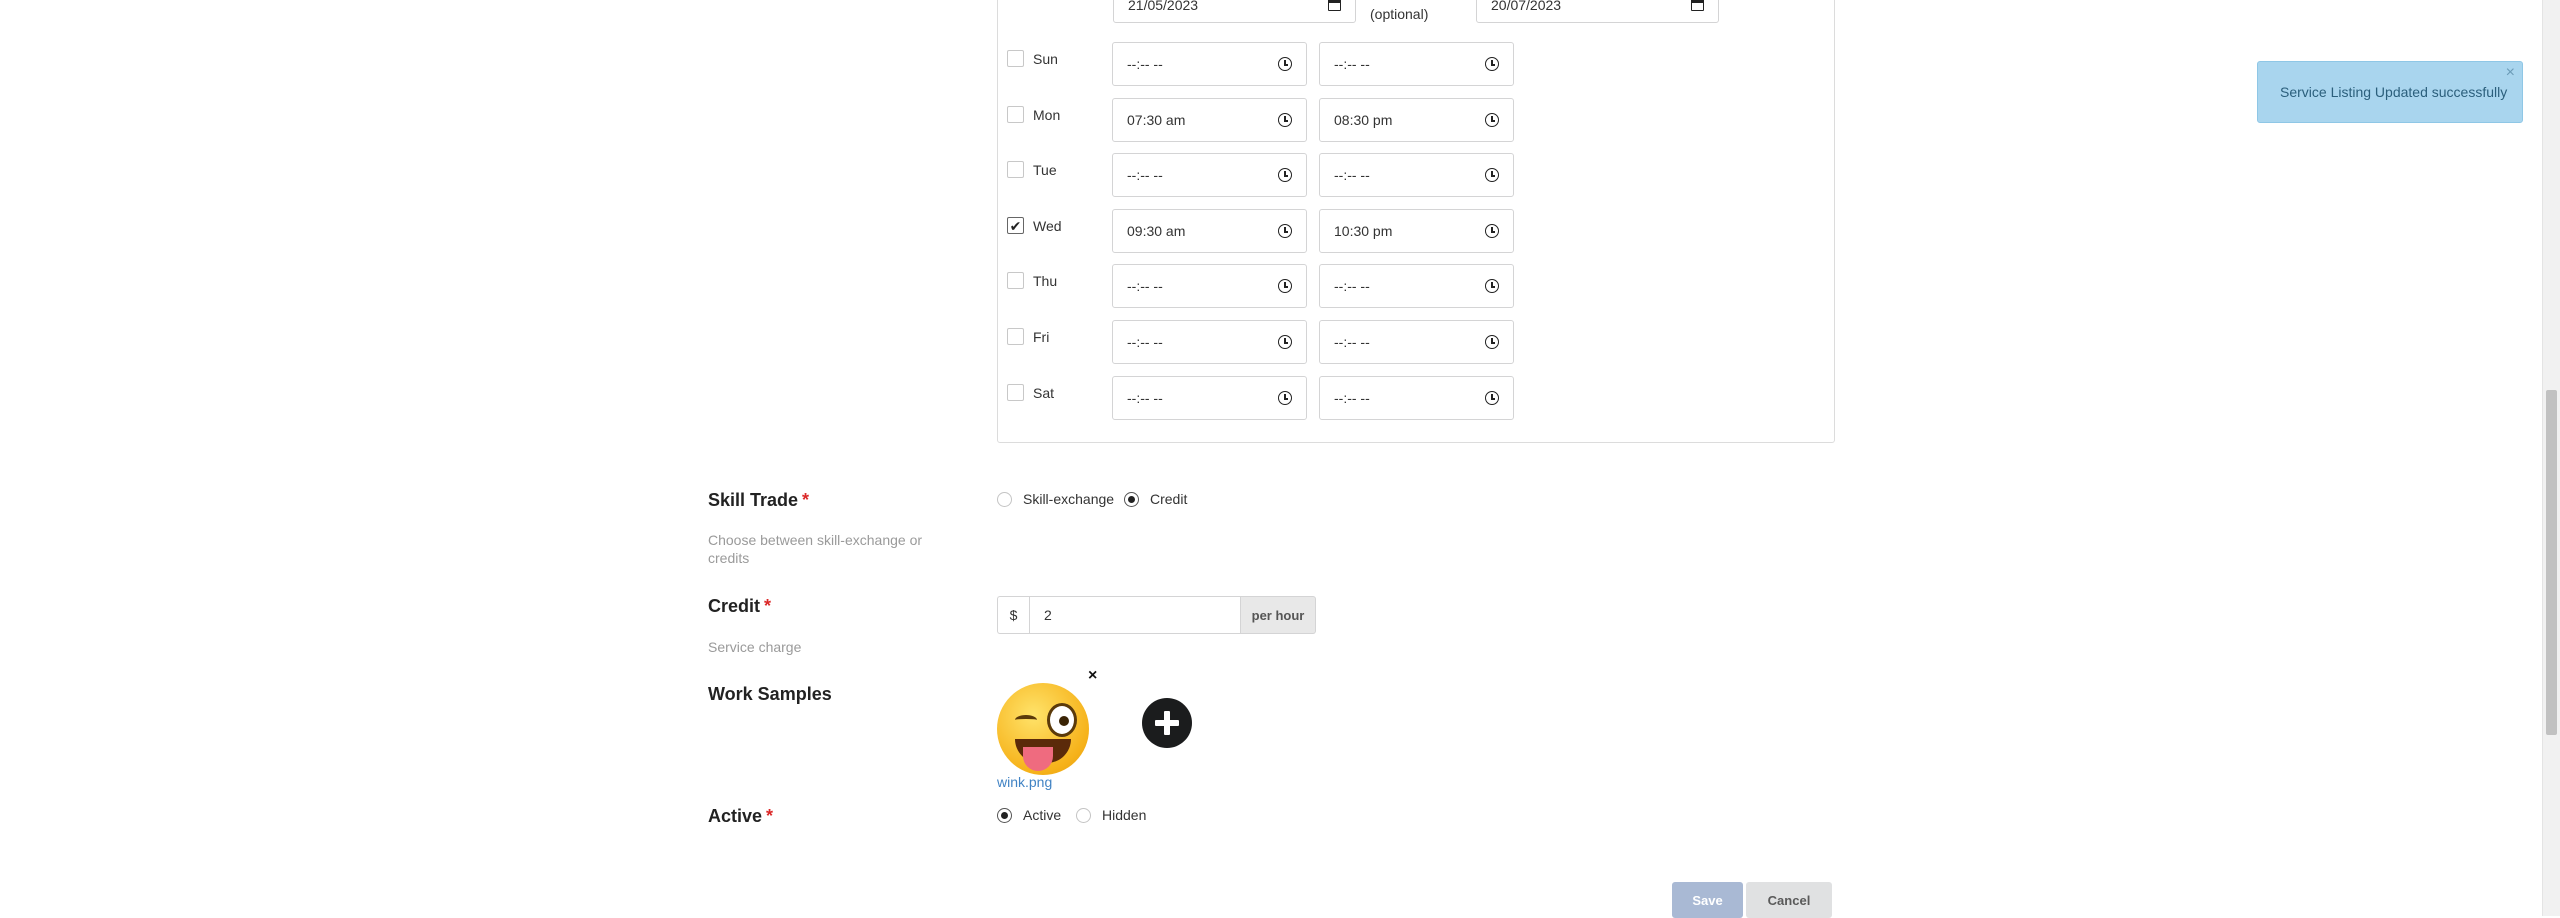 The height and width of the screenshot is (918, 2560). Describe the element at coordinates (1004, 499) in the screenshot. I see `skill-exchange-radio` at that location.